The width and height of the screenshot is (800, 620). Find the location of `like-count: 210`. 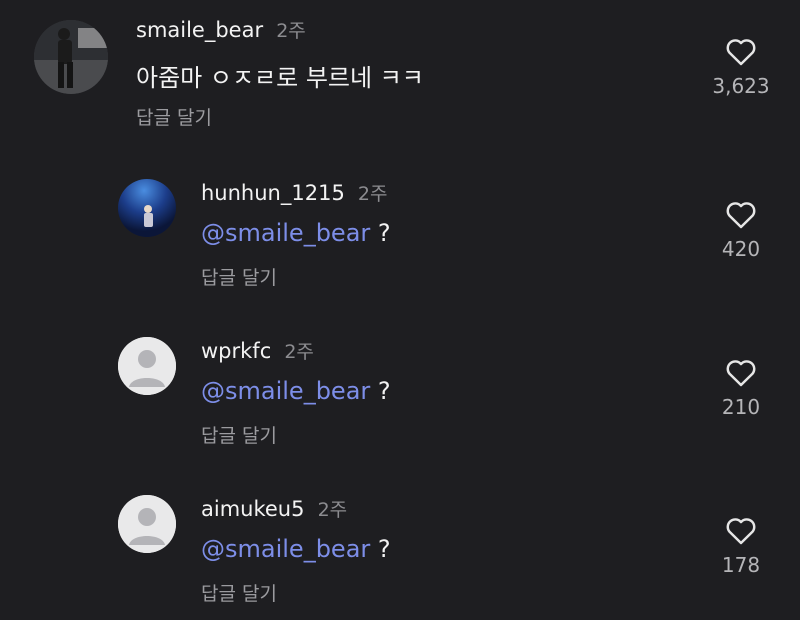

like-count: 210 is located at coordinates (741, 407).